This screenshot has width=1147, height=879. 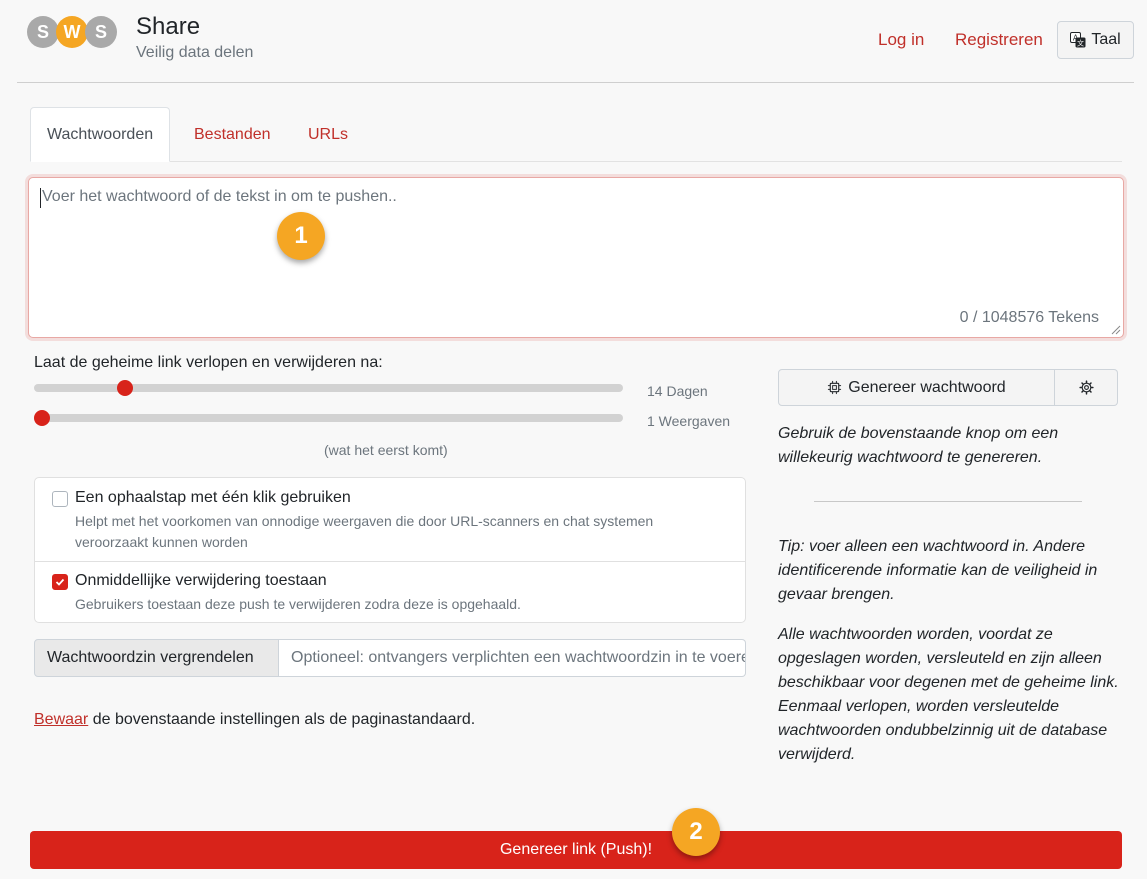 I want to click on options-divider, so click(x=390, y=561).